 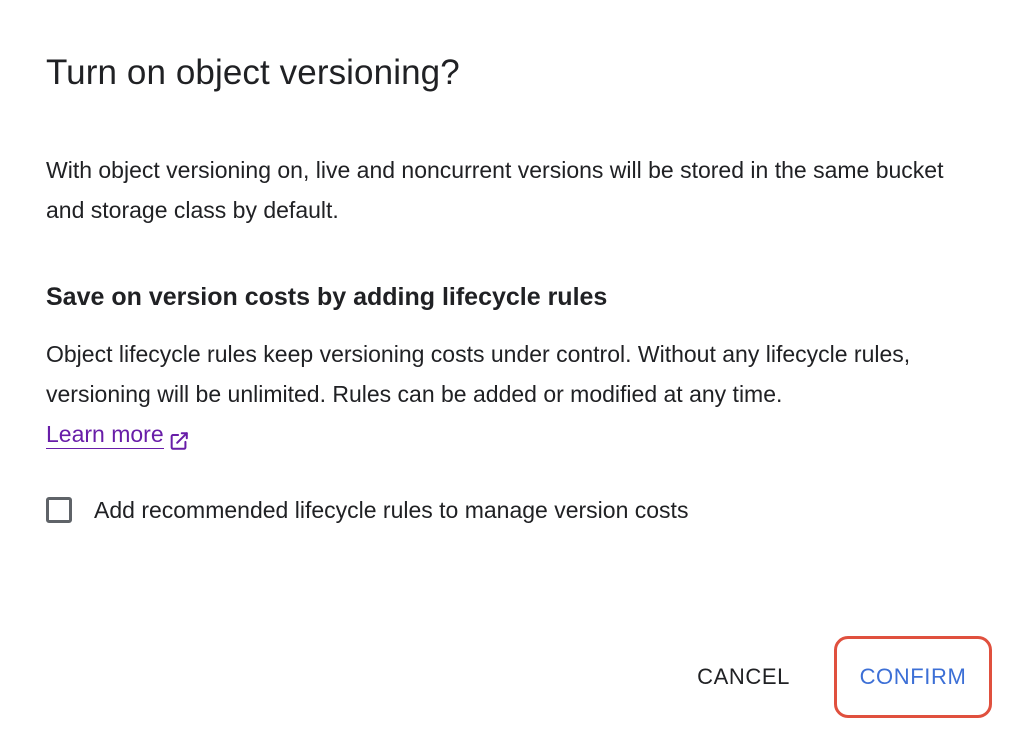 What do you see at coordinates (179, 437) in the screenshot?
I see `open-in-new-icon` at bounding box center [179, 437].